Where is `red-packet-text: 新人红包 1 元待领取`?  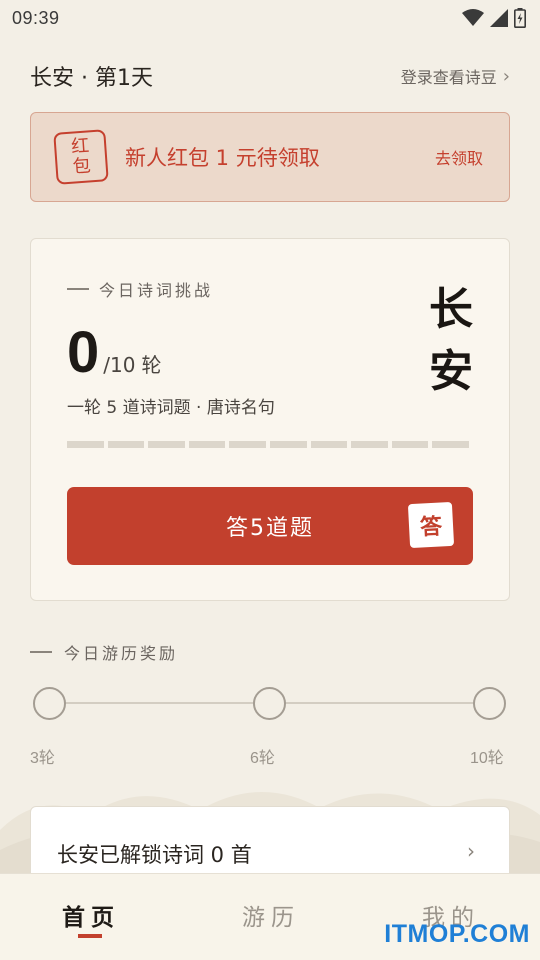 red-packet-text: 新人红包 1 元待领取 is located at coordinates (222, 158).